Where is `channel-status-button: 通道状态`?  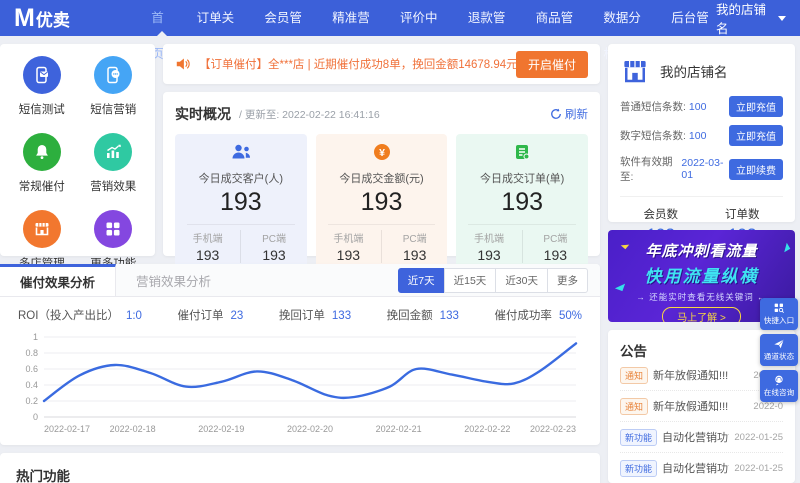 channel-status-button: 通道状态 is located at coordinates (779, 350).